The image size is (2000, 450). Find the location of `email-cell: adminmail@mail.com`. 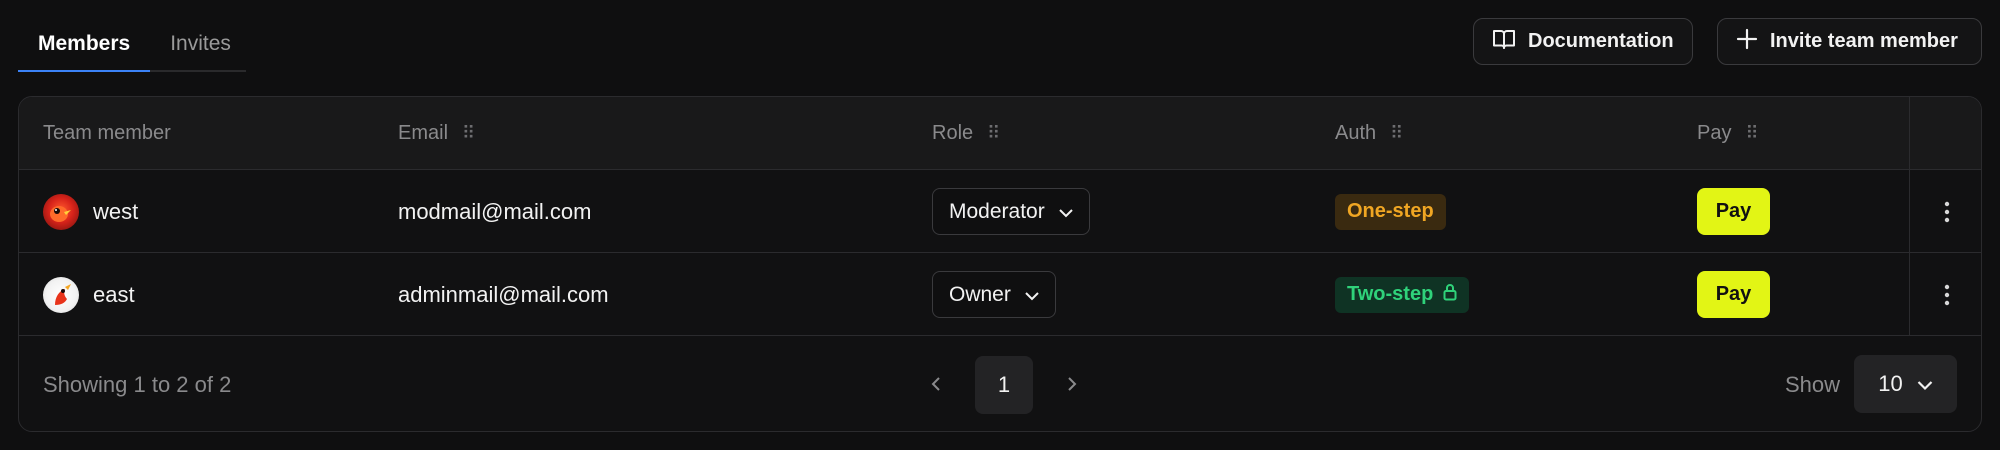

email-cell: adminmail@mail.com is located at coordinates (503, 294).